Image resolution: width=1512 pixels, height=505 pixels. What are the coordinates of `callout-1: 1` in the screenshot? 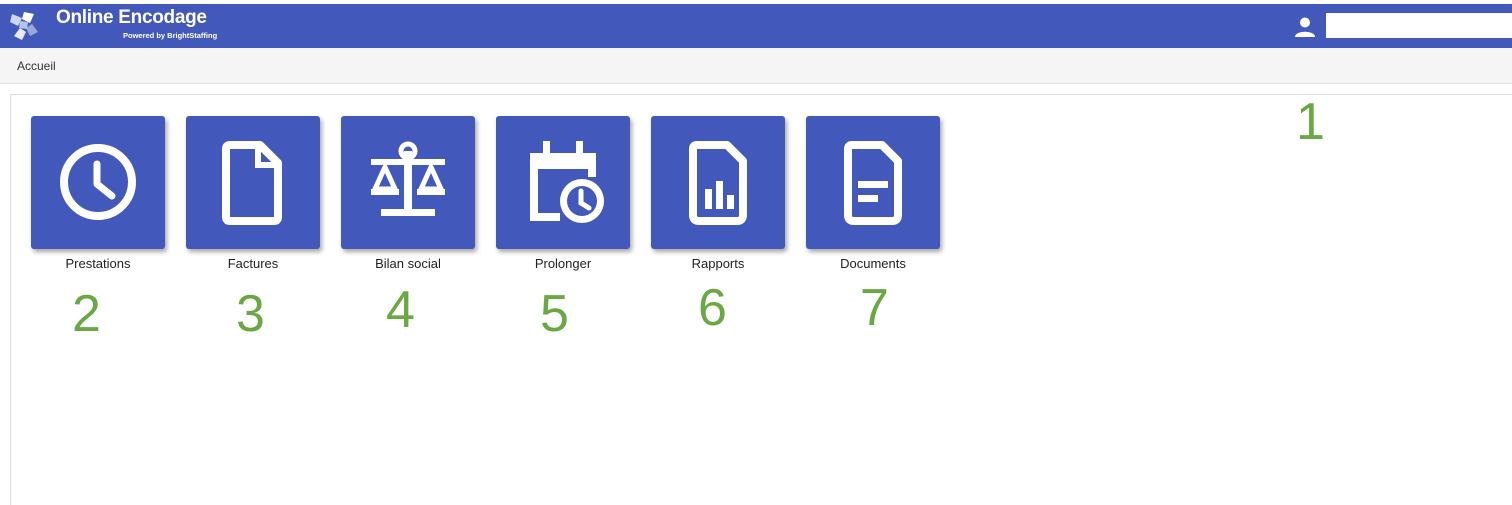 It's located at (1310, 122).